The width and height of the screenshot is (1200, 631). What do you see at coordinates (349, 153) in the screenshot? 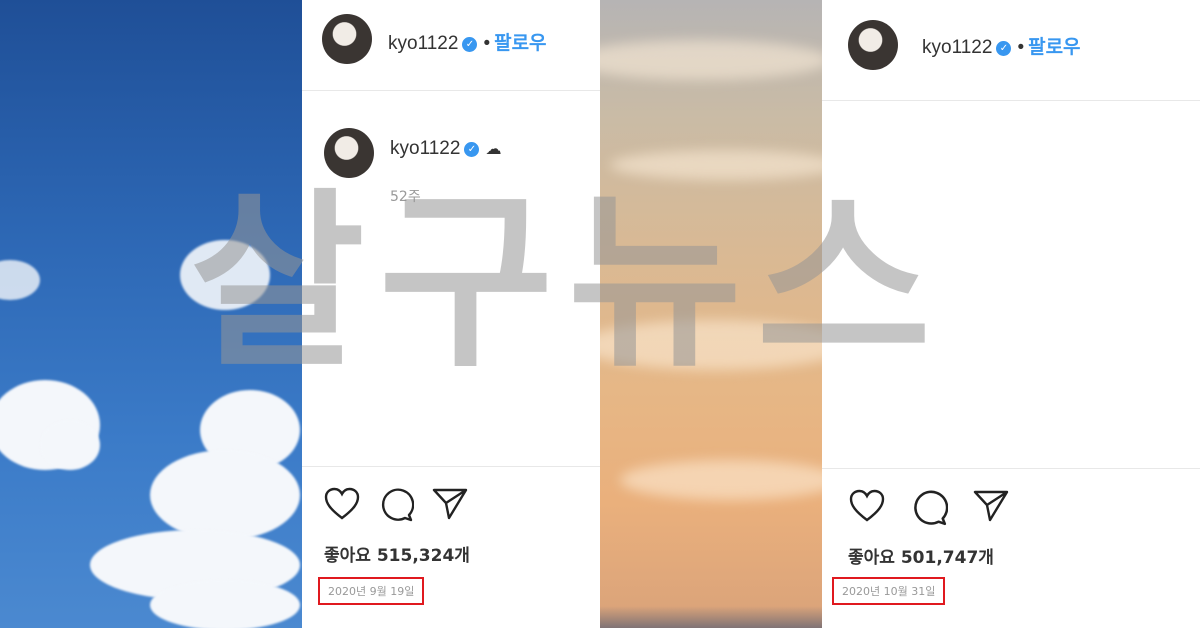
I see `caption-avatar` at bounding box center [349, 153].